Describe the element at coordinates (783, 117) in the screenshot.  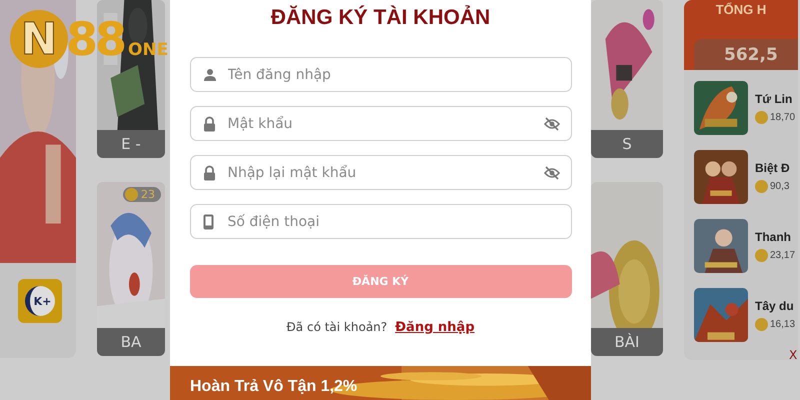
I see `win-amount: 18,70` at that location.